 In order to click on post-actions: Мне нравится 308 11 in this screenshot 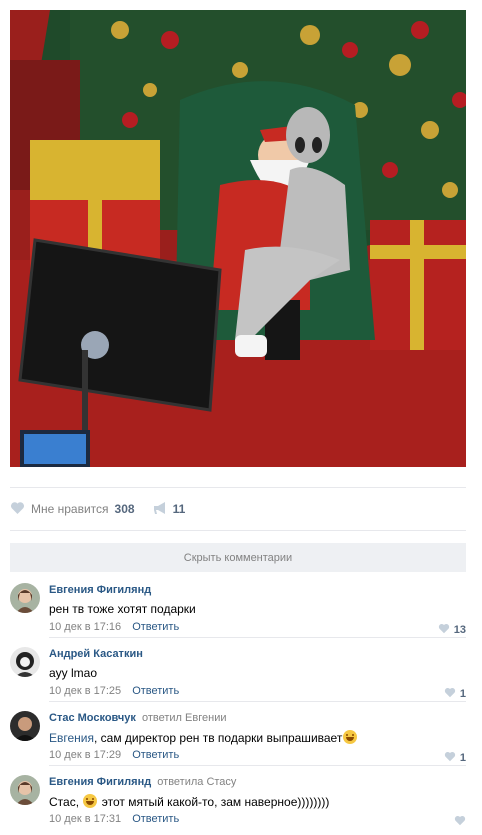, I will do `click(106, 509)`.